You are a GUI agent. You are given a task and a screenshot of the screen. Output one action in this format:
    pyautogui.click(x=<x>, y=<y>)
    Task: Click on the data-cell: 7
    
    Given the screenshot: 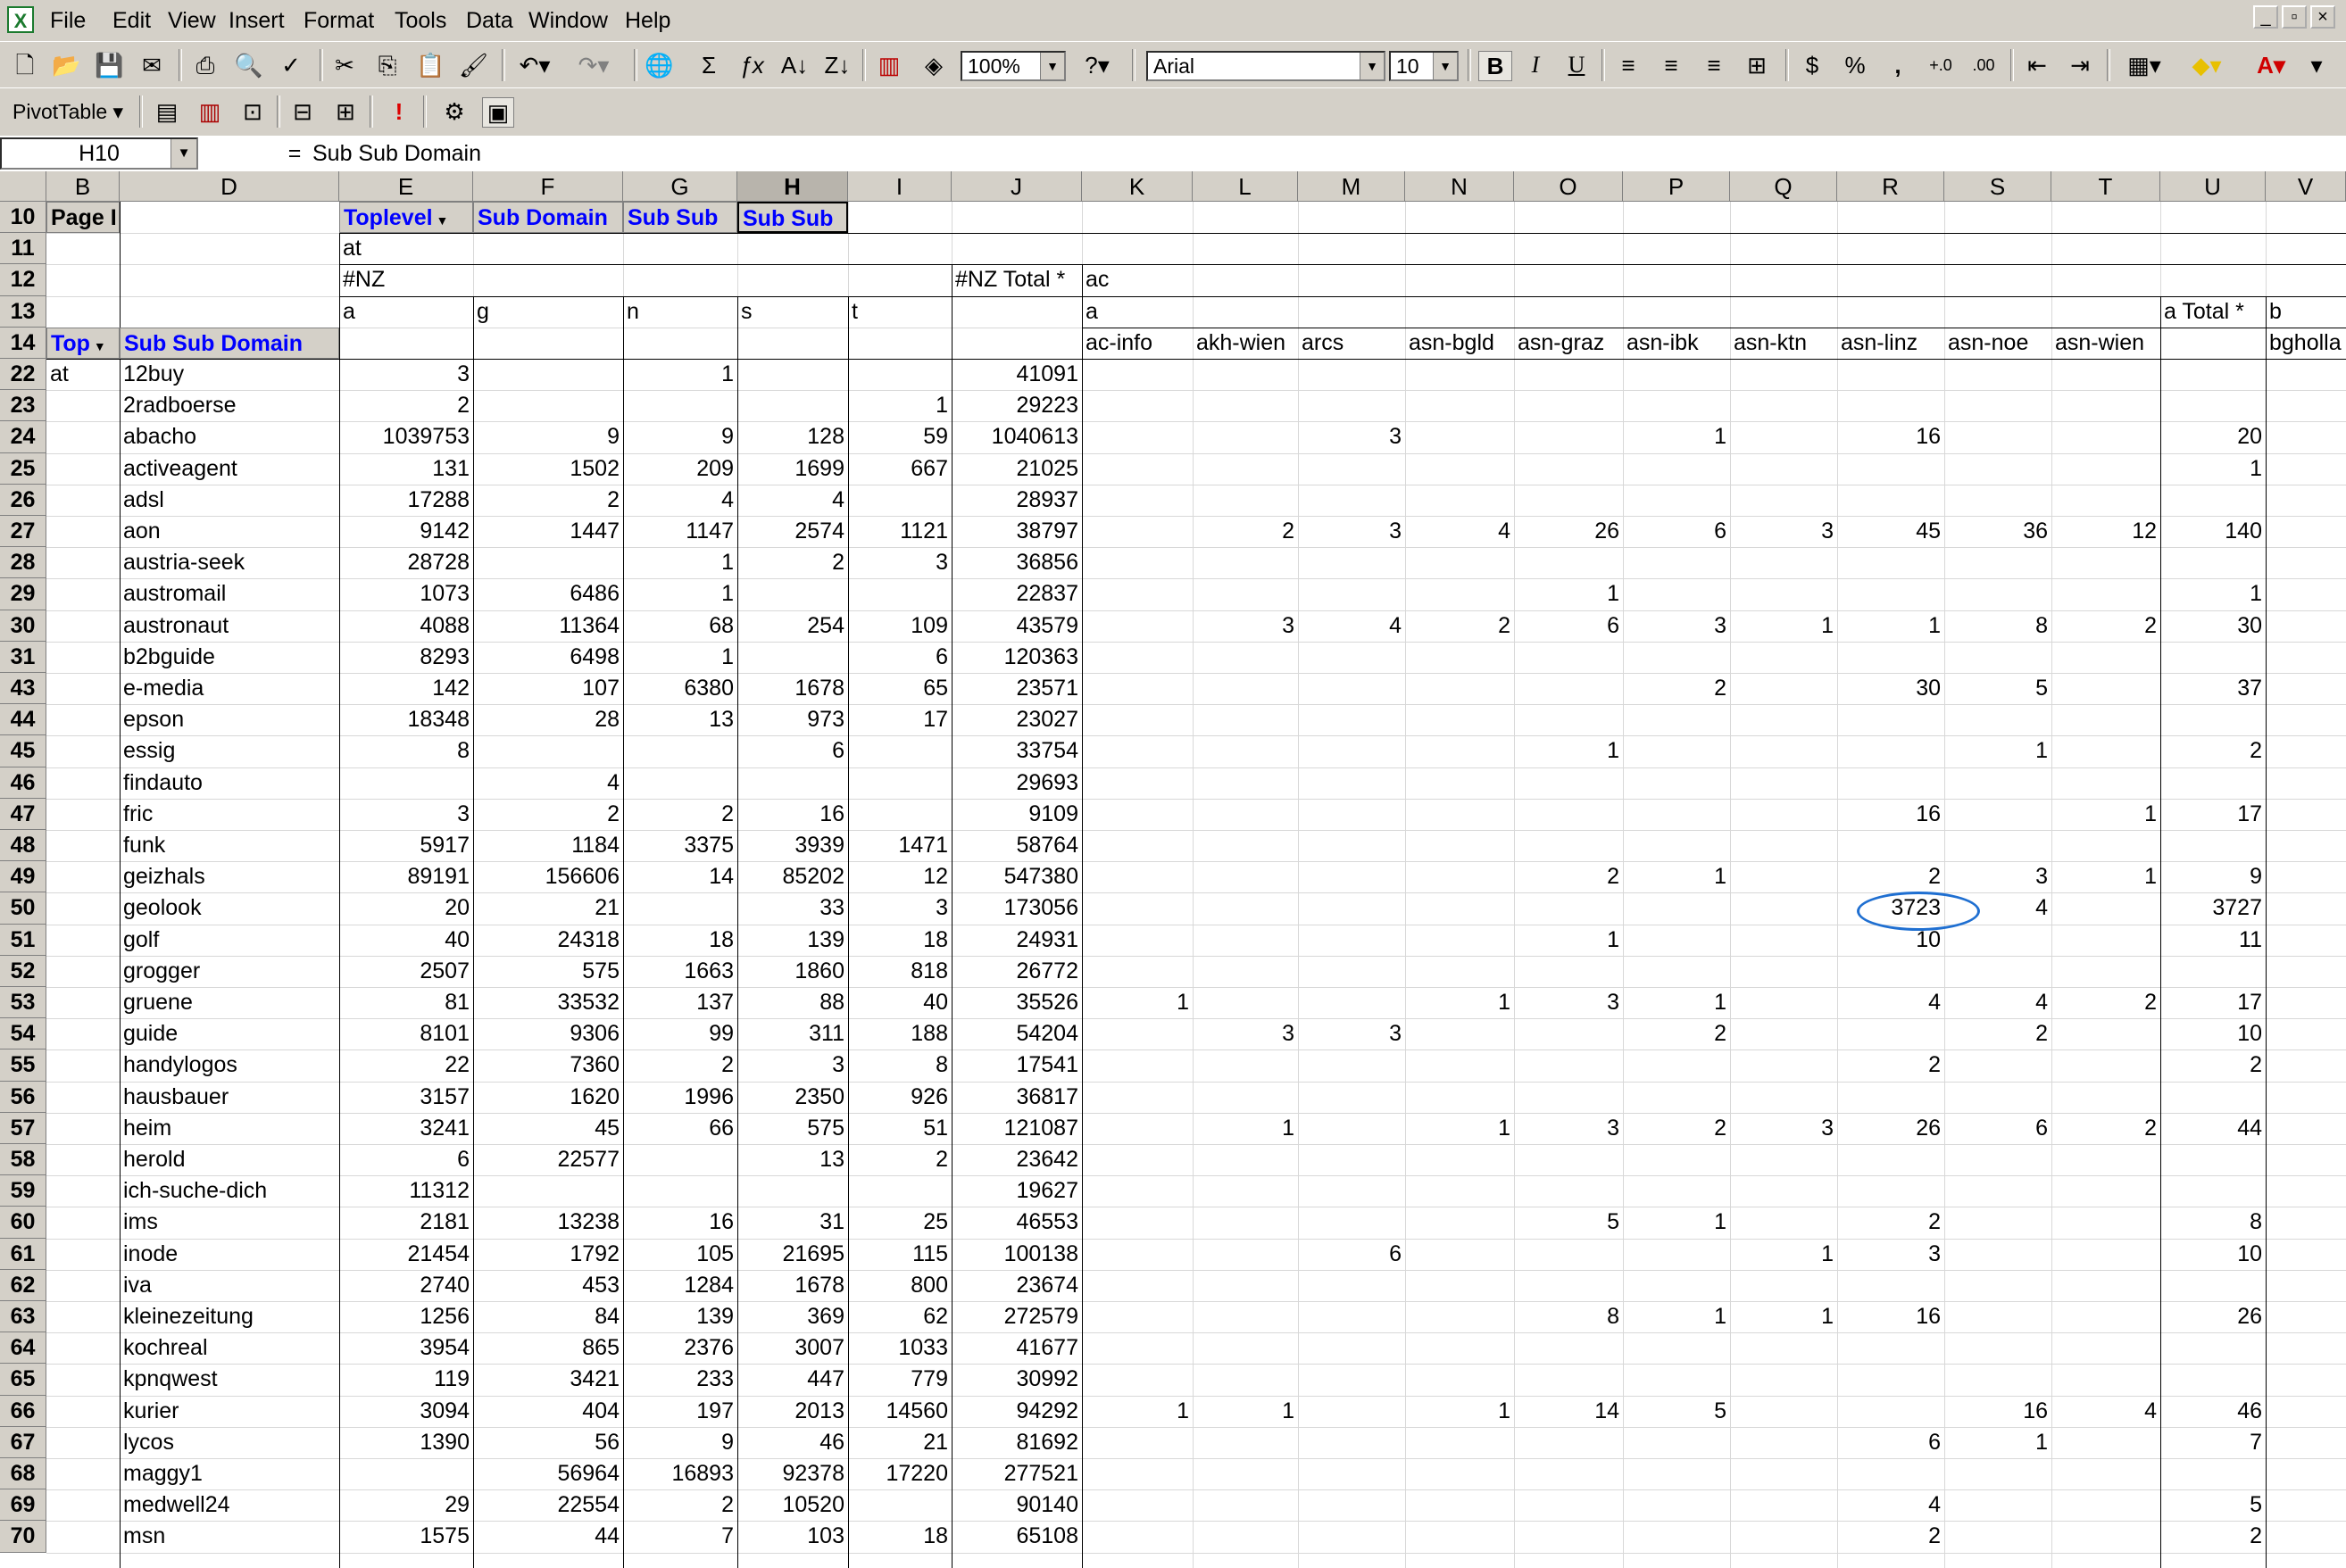 What is the action you would take?
    pyautogui.click(x=680, y=1536)
    